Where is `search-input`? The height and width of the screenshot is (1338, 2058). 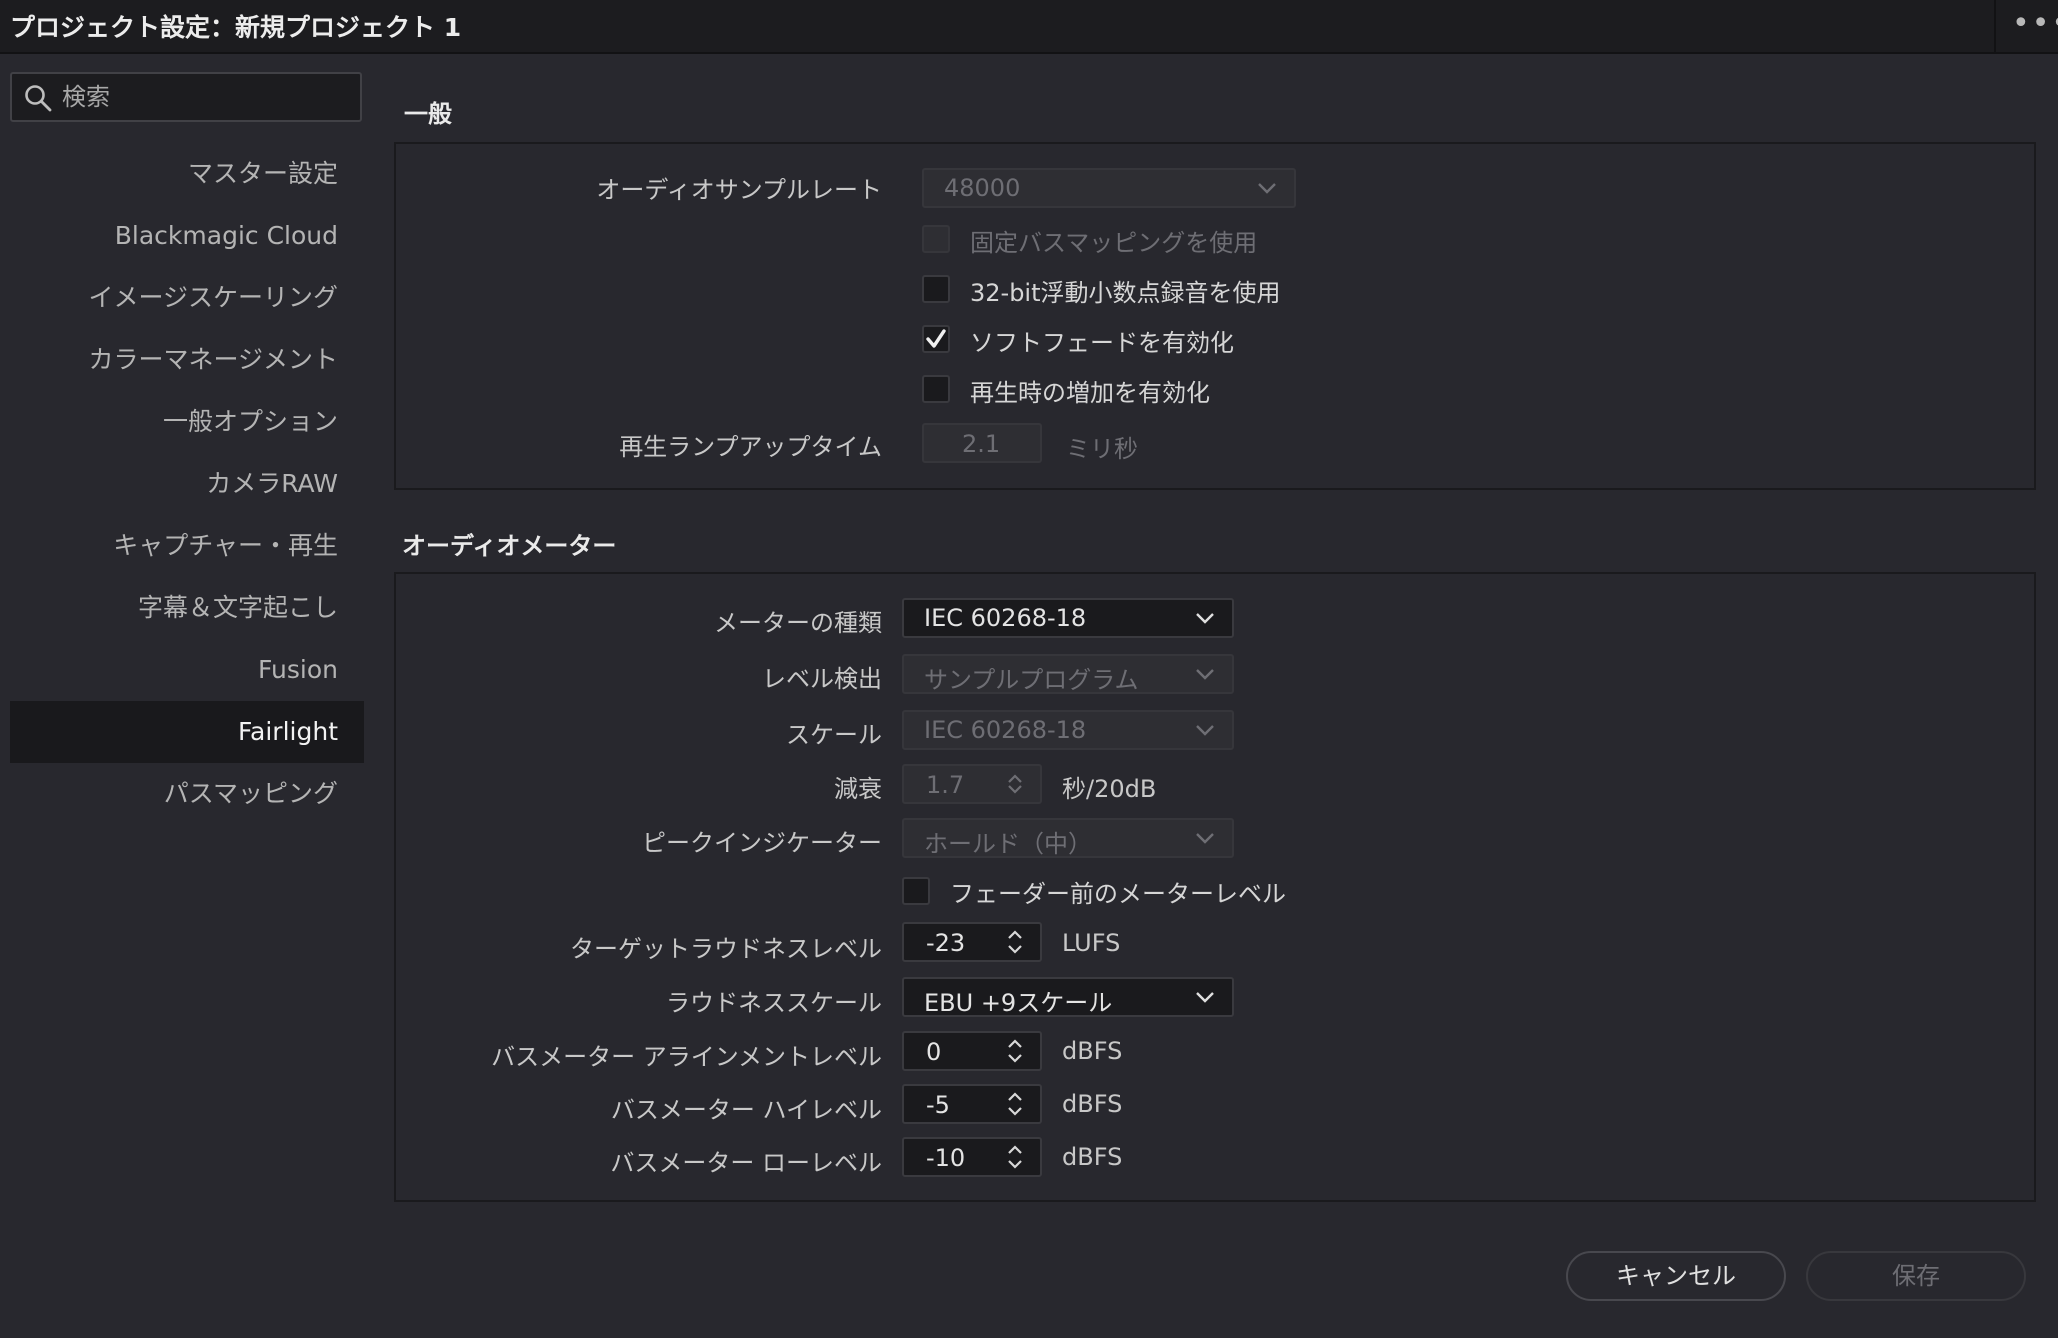 search-input is located at coordinates (207, 97).